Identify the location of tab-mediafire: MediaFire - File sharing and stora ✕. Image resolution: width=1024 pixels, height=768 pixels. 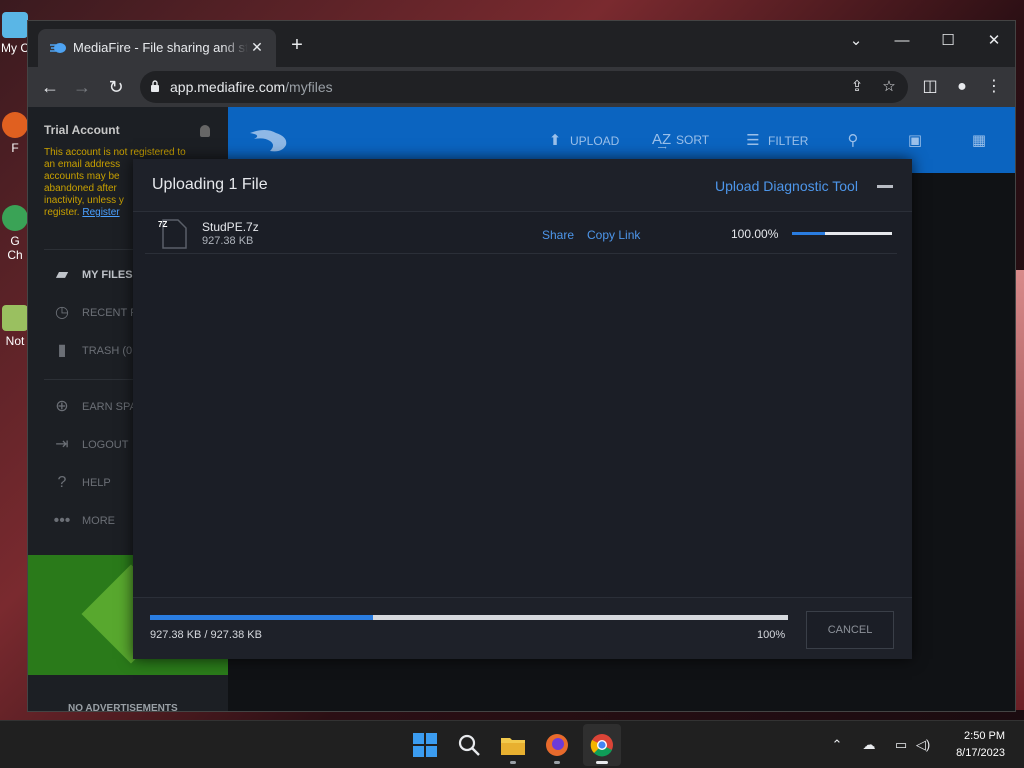
(157, 48).